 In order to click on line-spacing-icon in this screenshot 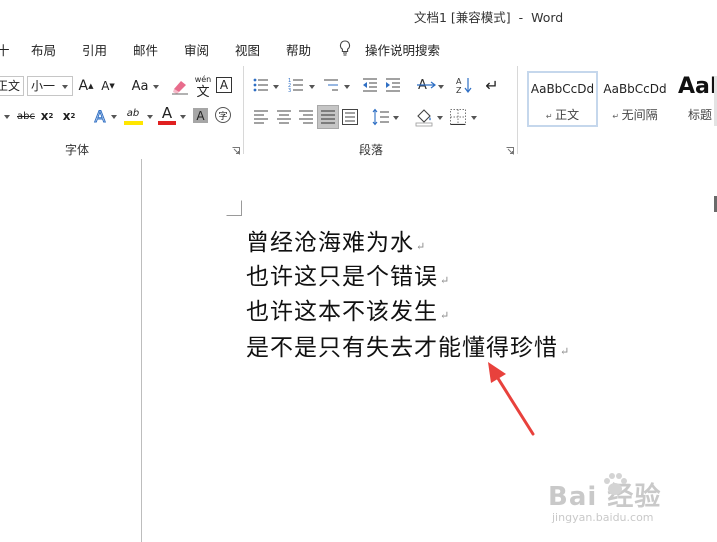, I will do `click(381, 117)`.